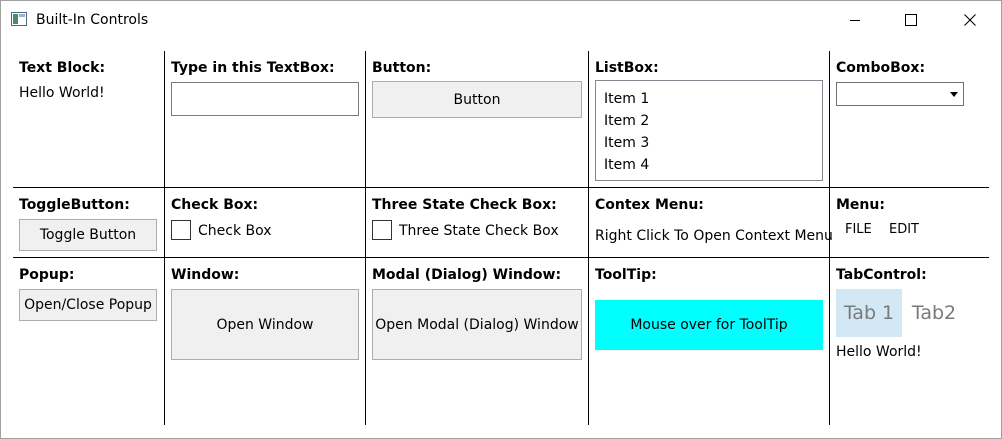 The width and height of the screenshot is (1002, 439). I want to click on close-button, so click(970, 20).